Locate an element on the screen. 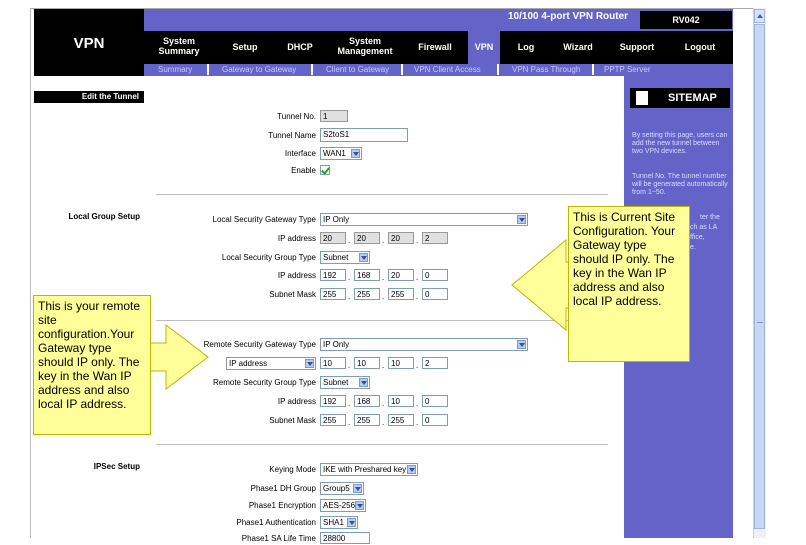 The height and width of the screenshot is (545, 806). callout-arrow-left is located at coordinates (179, 357).